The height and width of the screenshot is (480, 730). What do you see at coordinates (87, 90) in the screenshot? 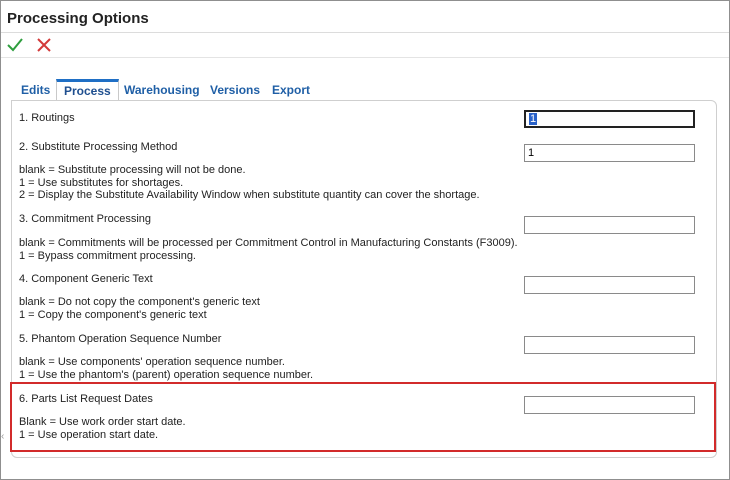
I see `tab-process: Process` at bounding box center [87, 90].